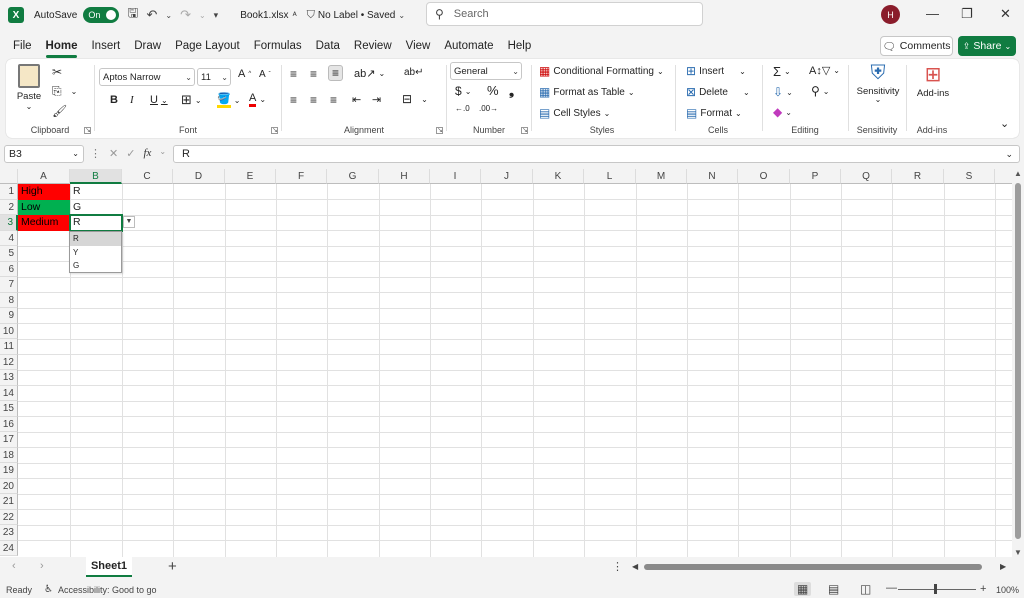  What do you see at coordinates (214, 77) in the screenshot?
I see `font-size-dropdown: 11 ⌄` at bounding box center [214, 77].